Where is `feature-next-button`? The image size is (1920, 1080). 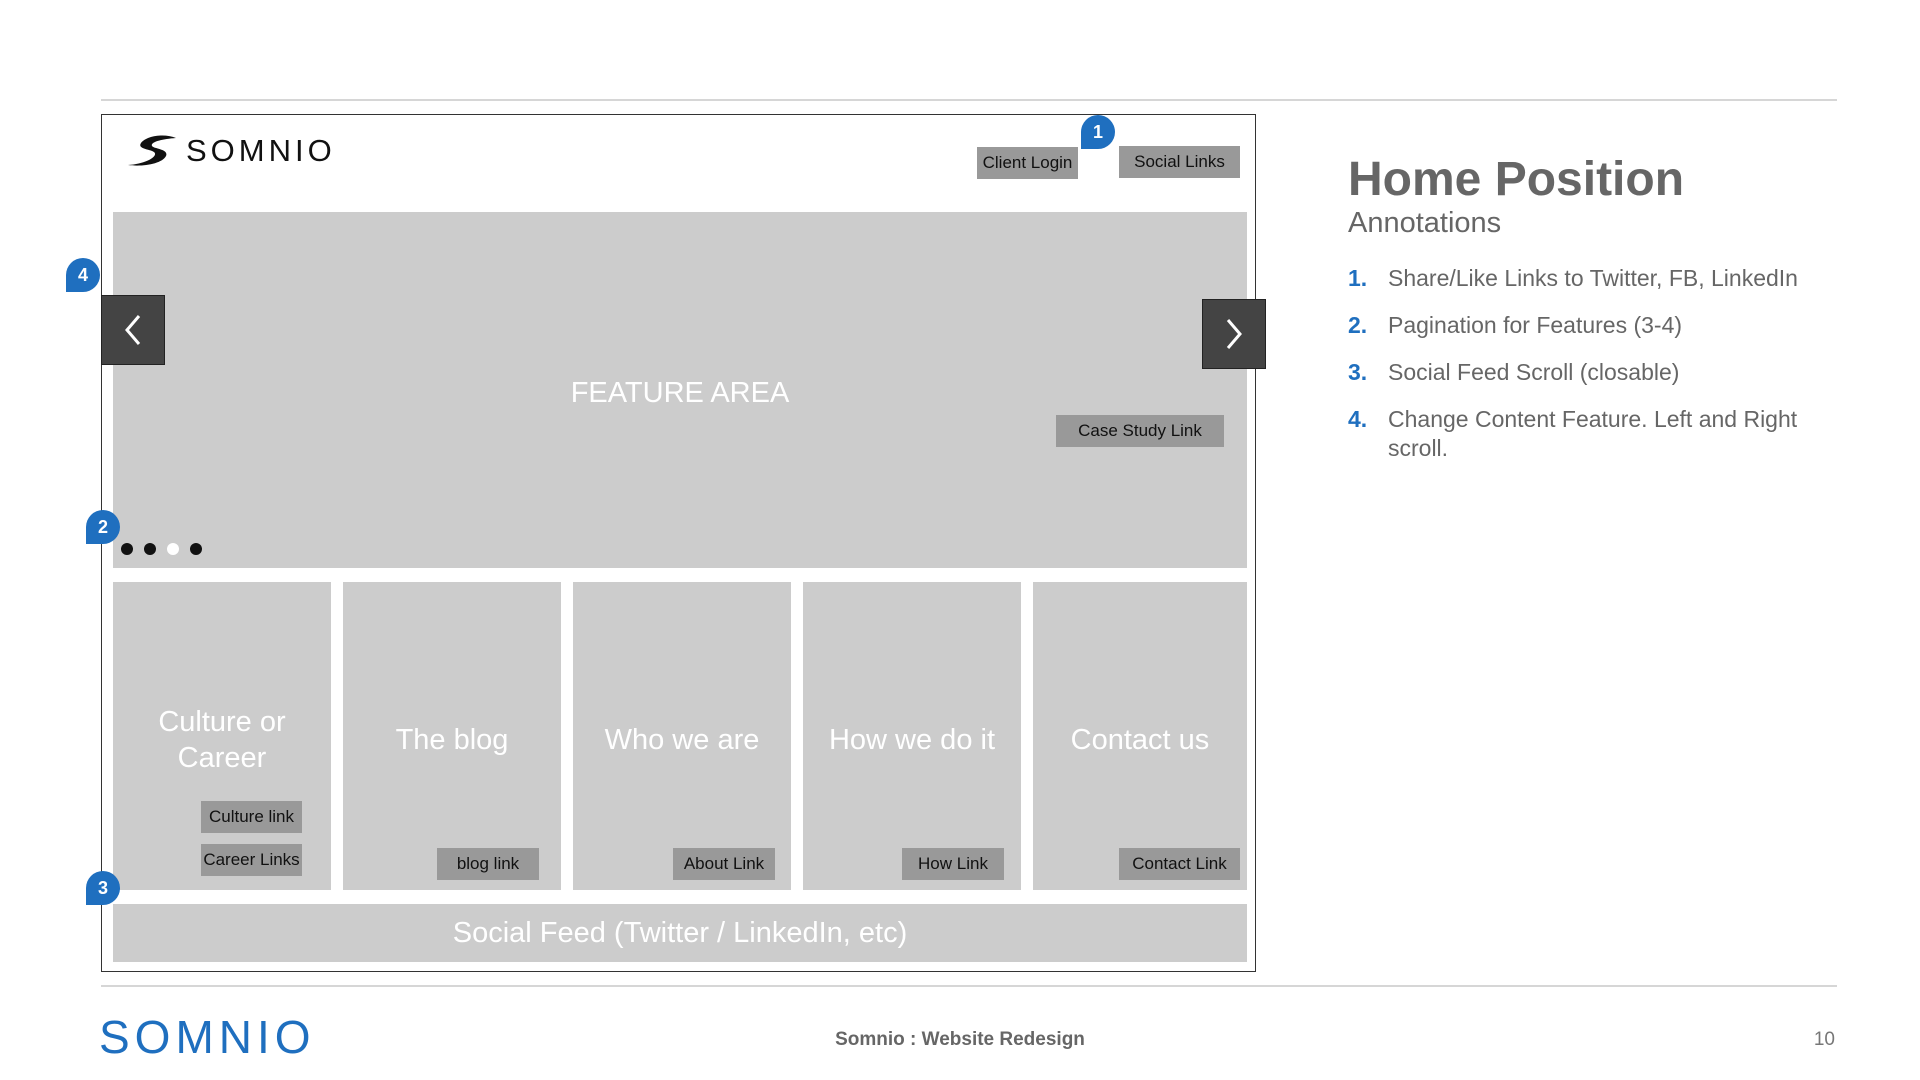
feature-next-button is located at coordinates (1234, 334).